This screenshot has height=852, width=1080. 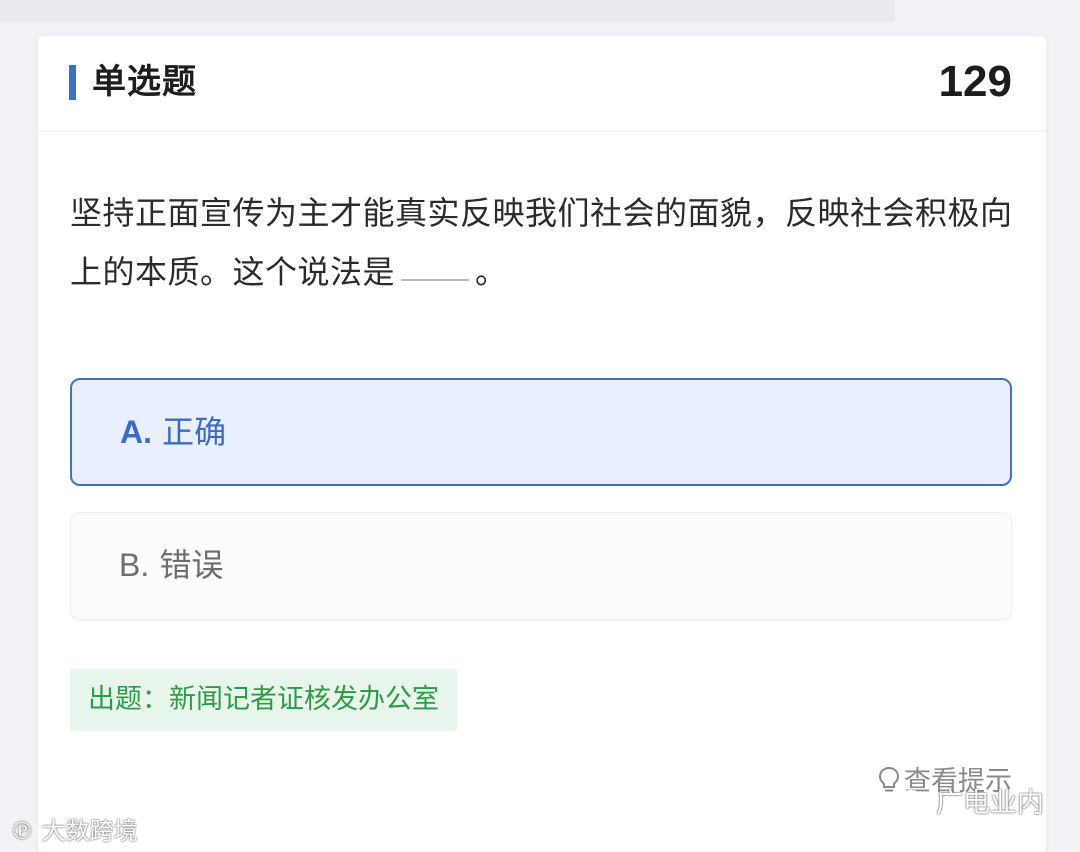 I want to click on wechat-icon, so click(x=914, y=802).